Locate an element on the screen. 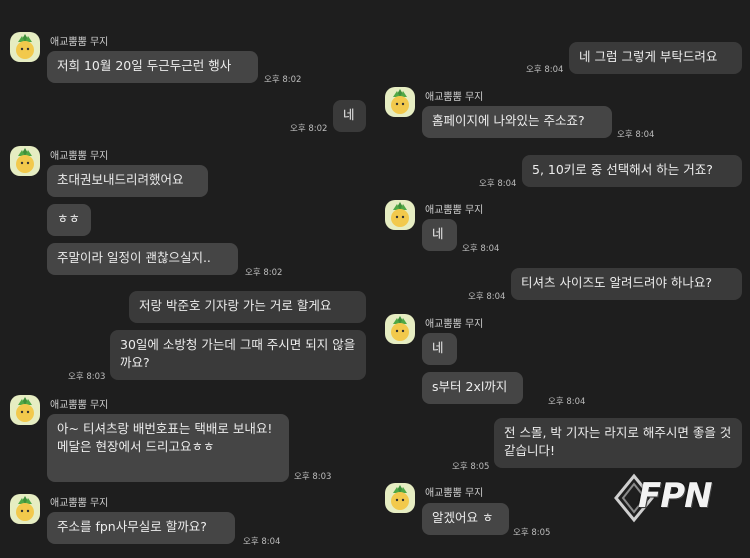 The width and height of the screenshot is (750, 558). fpn-watermark-logo: FPN is located at coordinates (672, 498).